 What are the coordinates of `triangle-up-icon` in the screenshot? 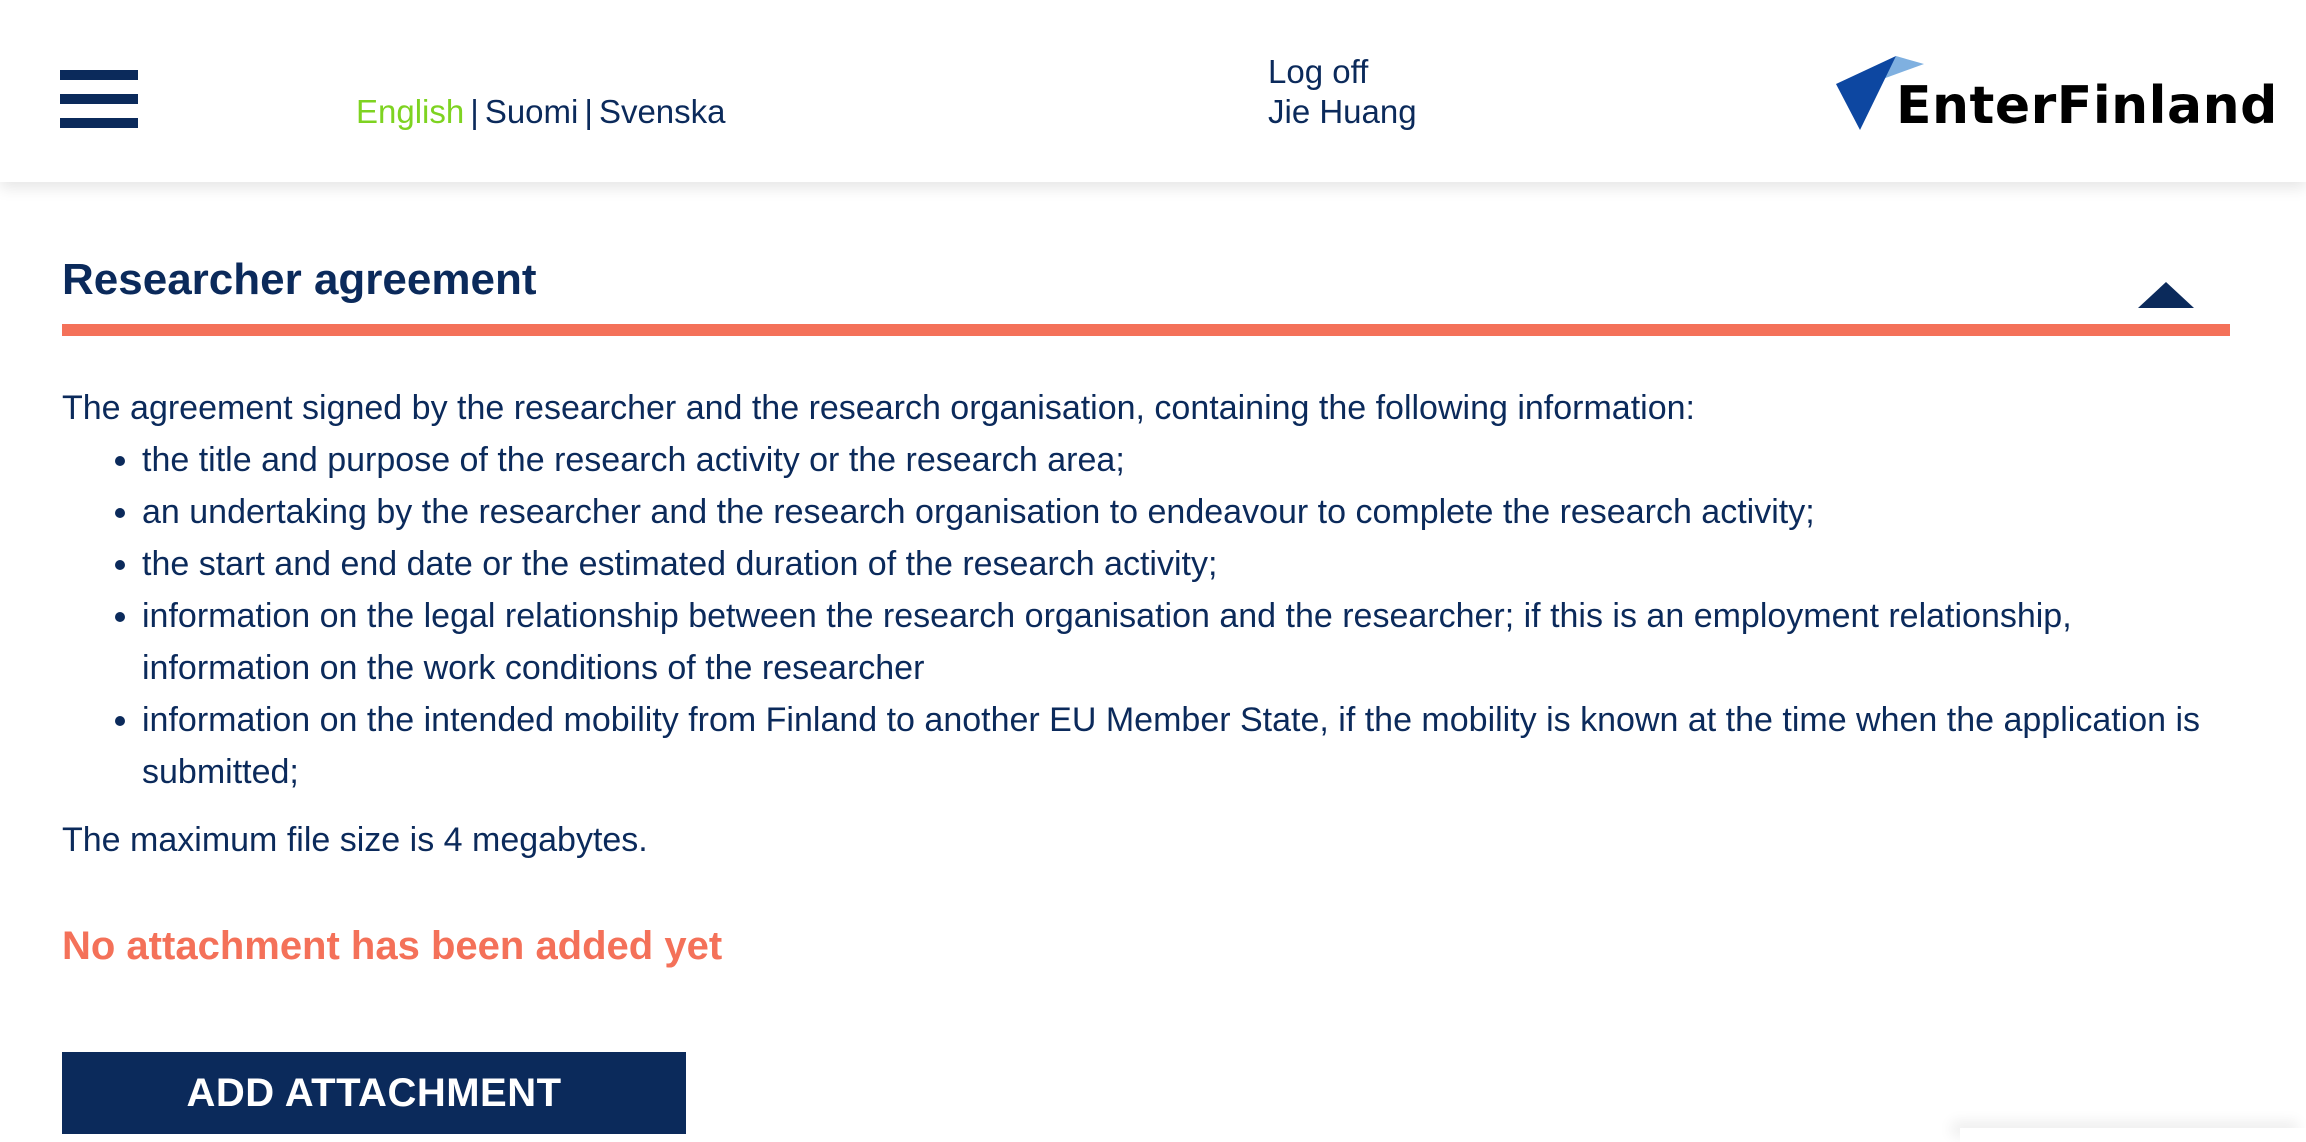 It's located at (2166, 296).